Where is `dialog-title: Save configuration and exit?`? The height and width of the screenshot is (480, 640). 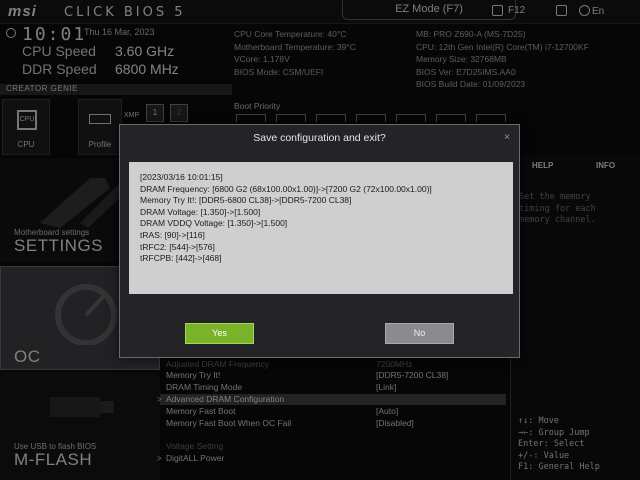 dialog-title: Save configuration and exit? is located at coordinates (319, 138).